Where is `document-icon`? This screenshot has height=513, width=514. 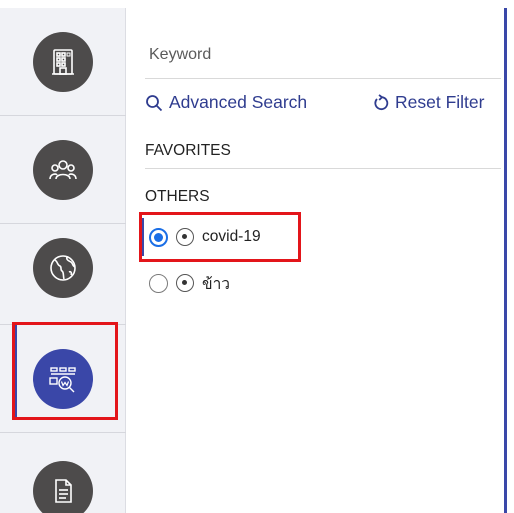
document-icon is located at coordinates (63, 487).